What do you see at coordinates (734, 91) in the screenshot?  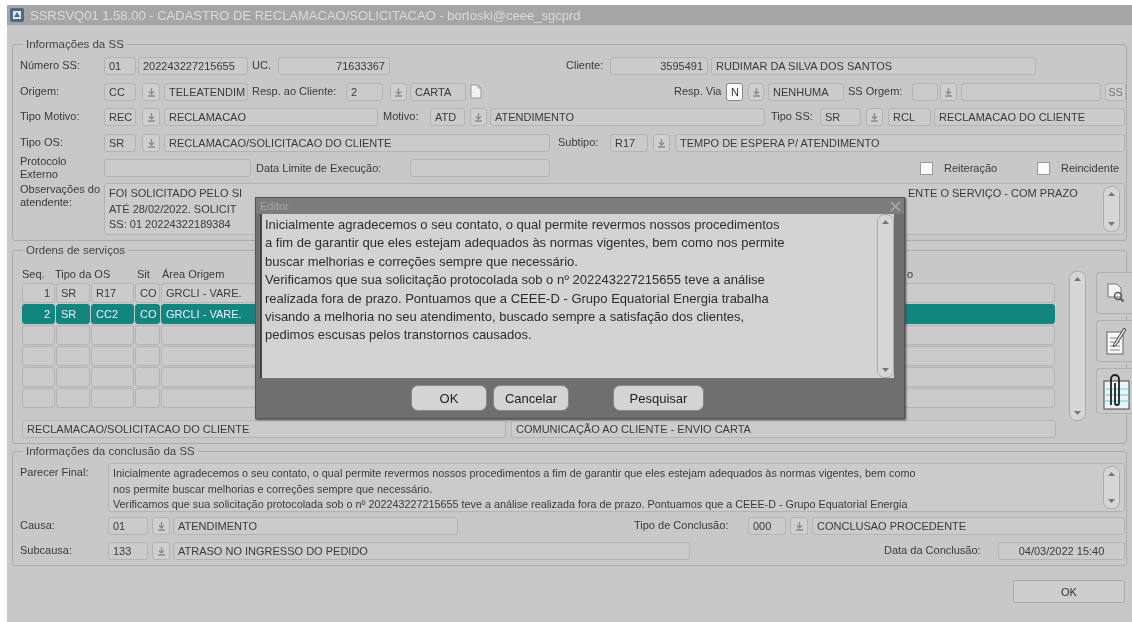 I see `text-field: N` at bounding box center [734, 91].